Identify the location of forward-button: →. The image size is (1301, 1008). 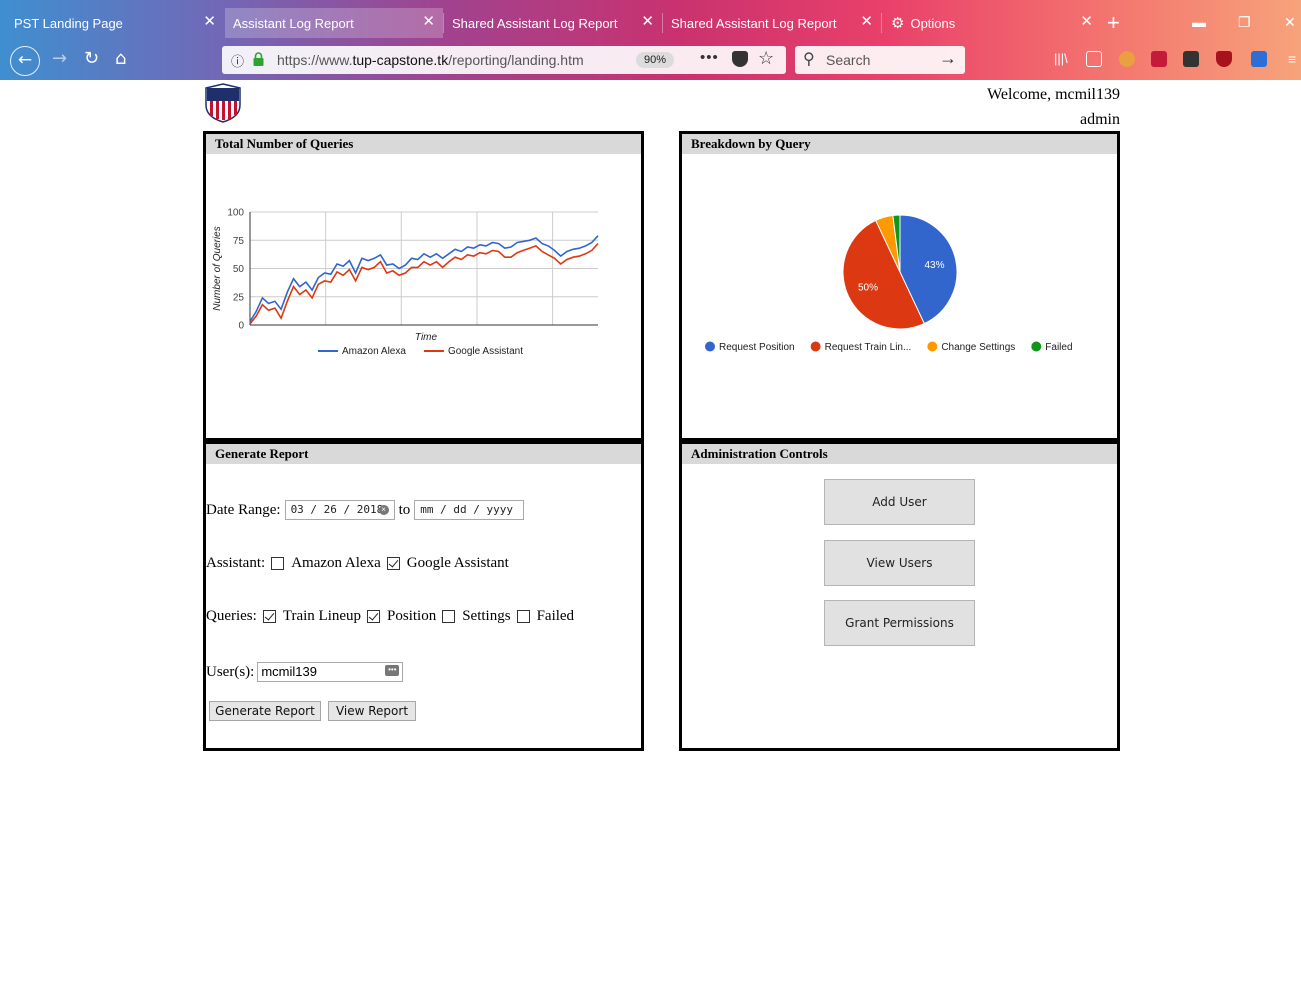
(59, 59).